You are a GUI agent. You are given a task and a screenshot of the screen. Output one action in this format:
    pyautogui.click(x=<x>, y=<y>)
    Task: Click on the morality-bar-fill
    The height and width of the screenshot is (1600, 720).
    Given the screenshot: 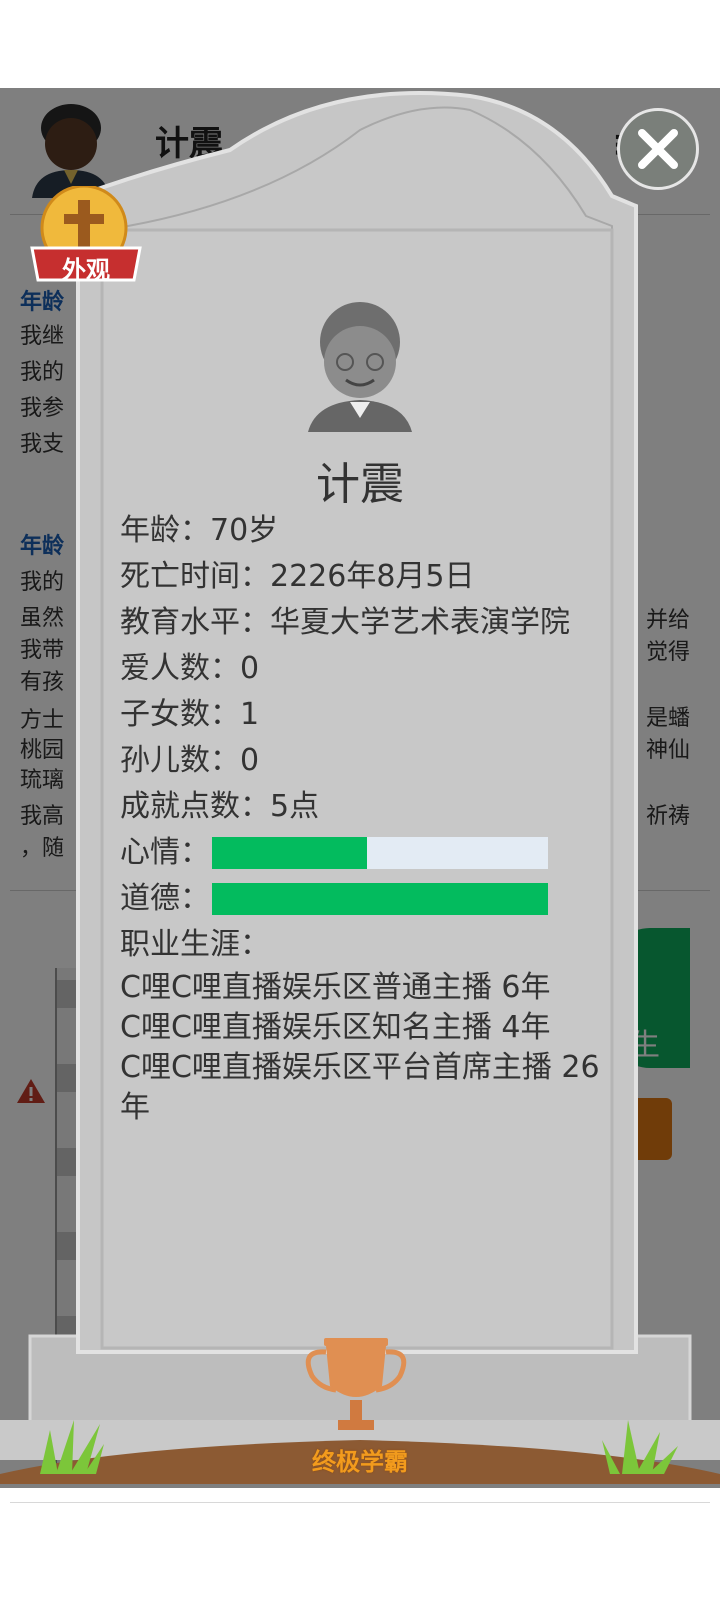 What is the action you would take?
    pyautogui.click(x=380, y=899)
    